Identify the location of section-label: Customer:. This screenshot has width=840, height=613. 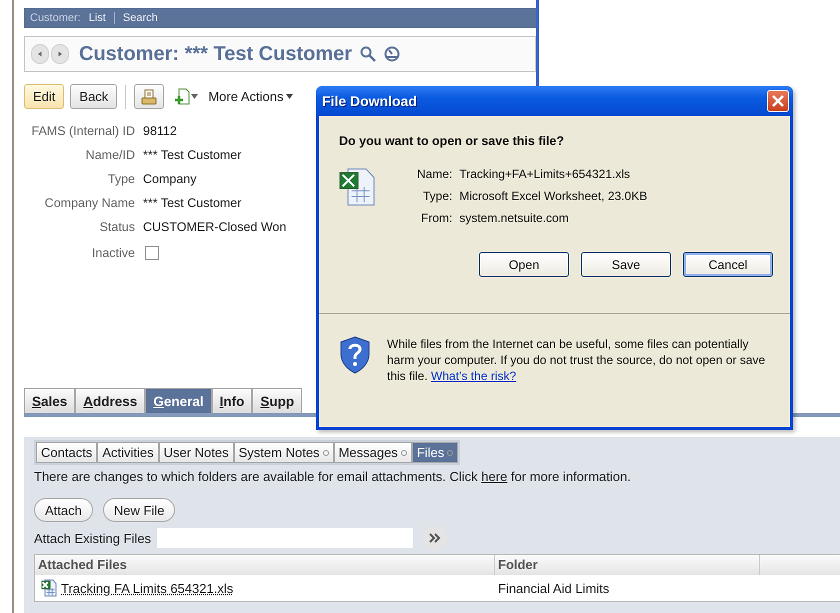
(55, 18).